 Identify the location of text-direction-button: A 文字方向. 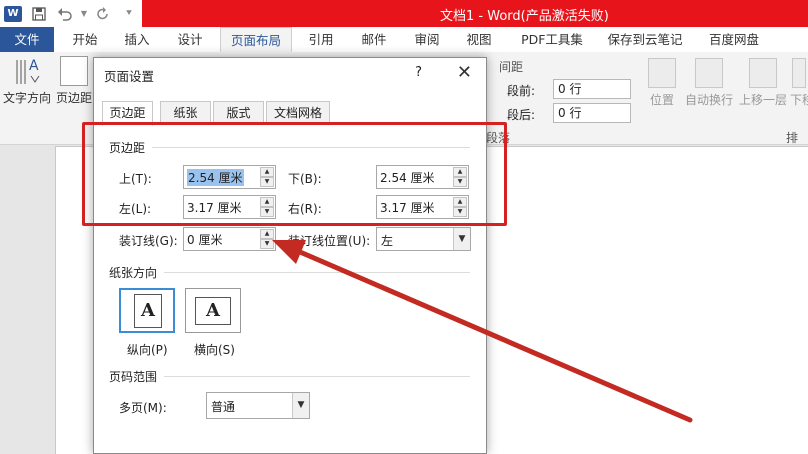
(27, 81).